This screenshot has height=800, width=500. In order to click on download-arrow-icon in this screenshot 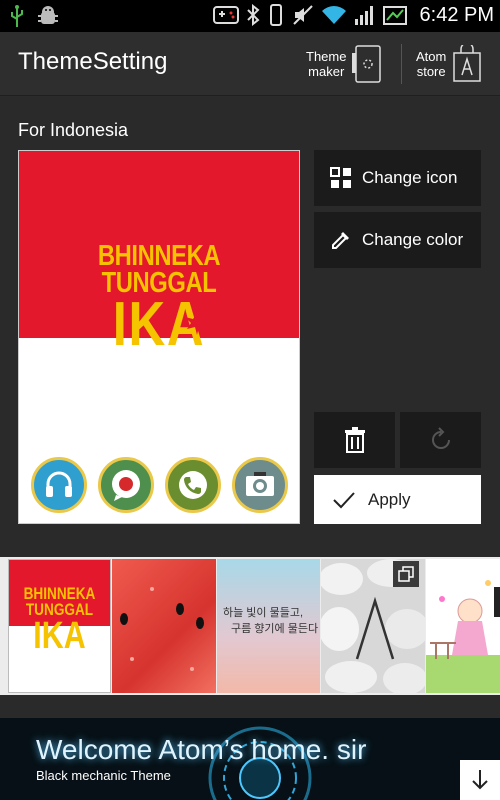, I will do `click(480, 780)`.